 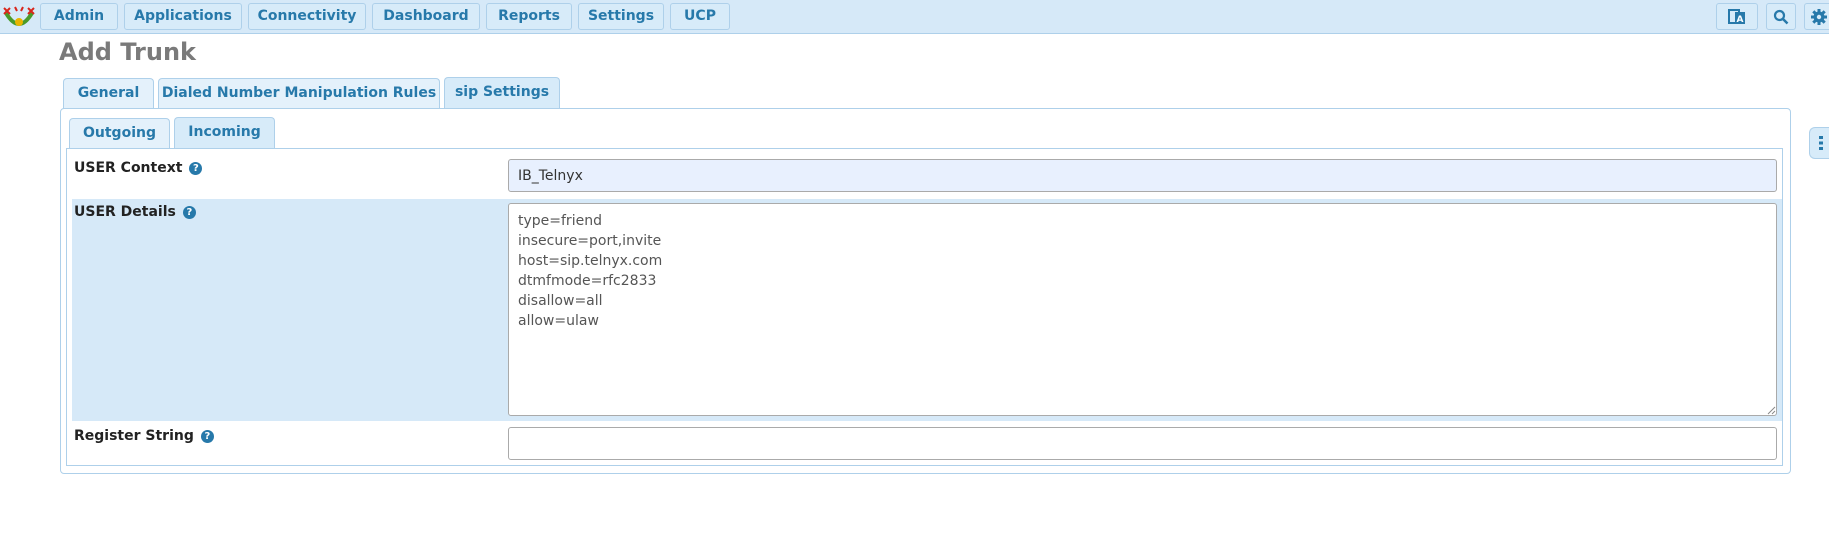 What do you see at coordinates (307, 16) in the screenshot?
I see `nav-connectivity: Connectivity` at bounding box center [307, 16].